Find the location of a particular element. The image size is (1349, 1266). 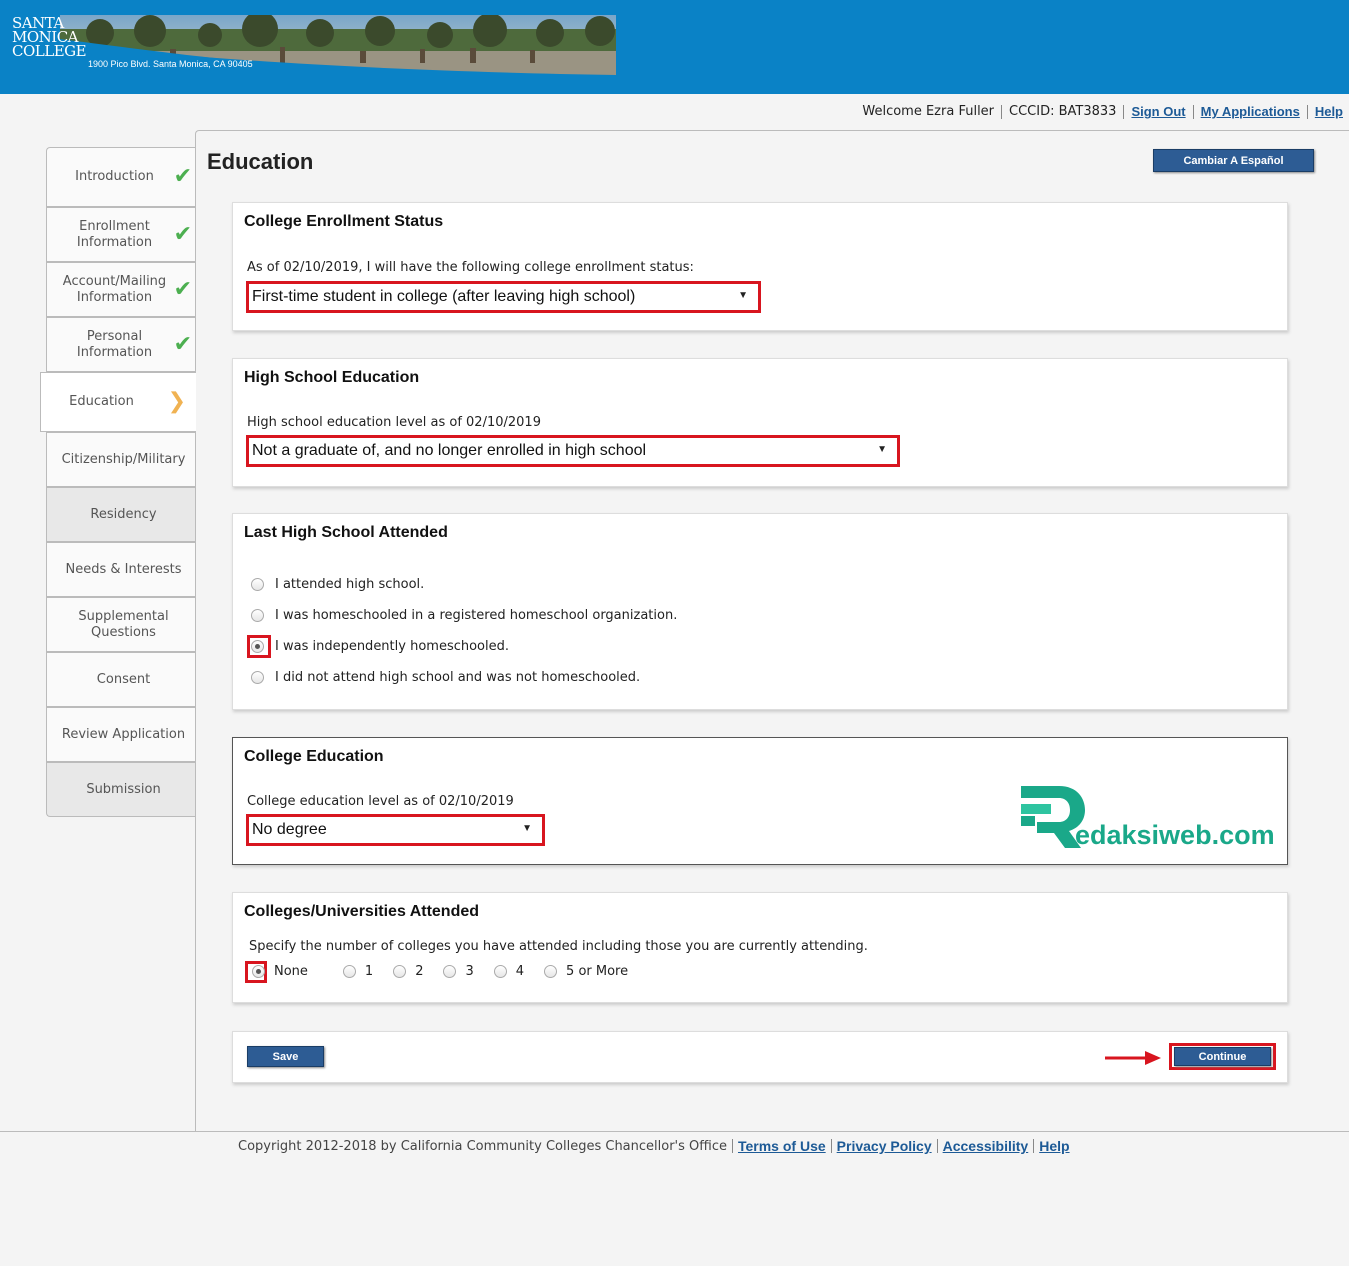

form-actions: Save Continue is located at coordinates (760, 1057).